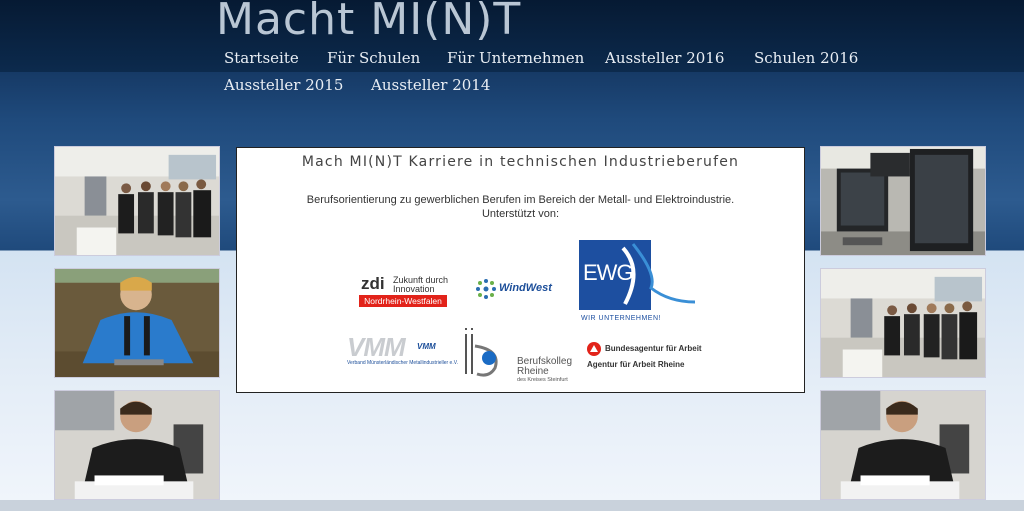 The image size is (1024, 511). I want to click on windwest-icon, so click(486, 289).